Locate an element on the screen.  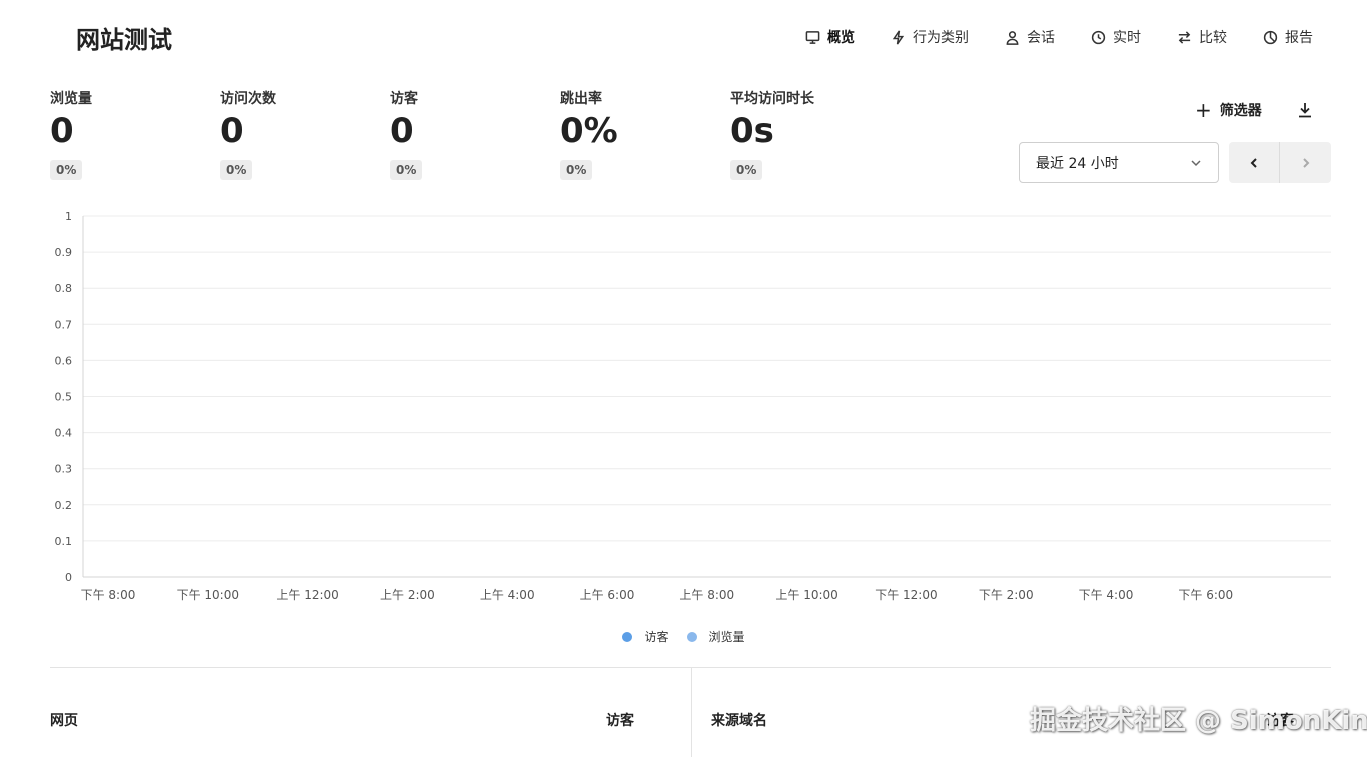
legend-label: 访客 is located at coordinates (656, 637).